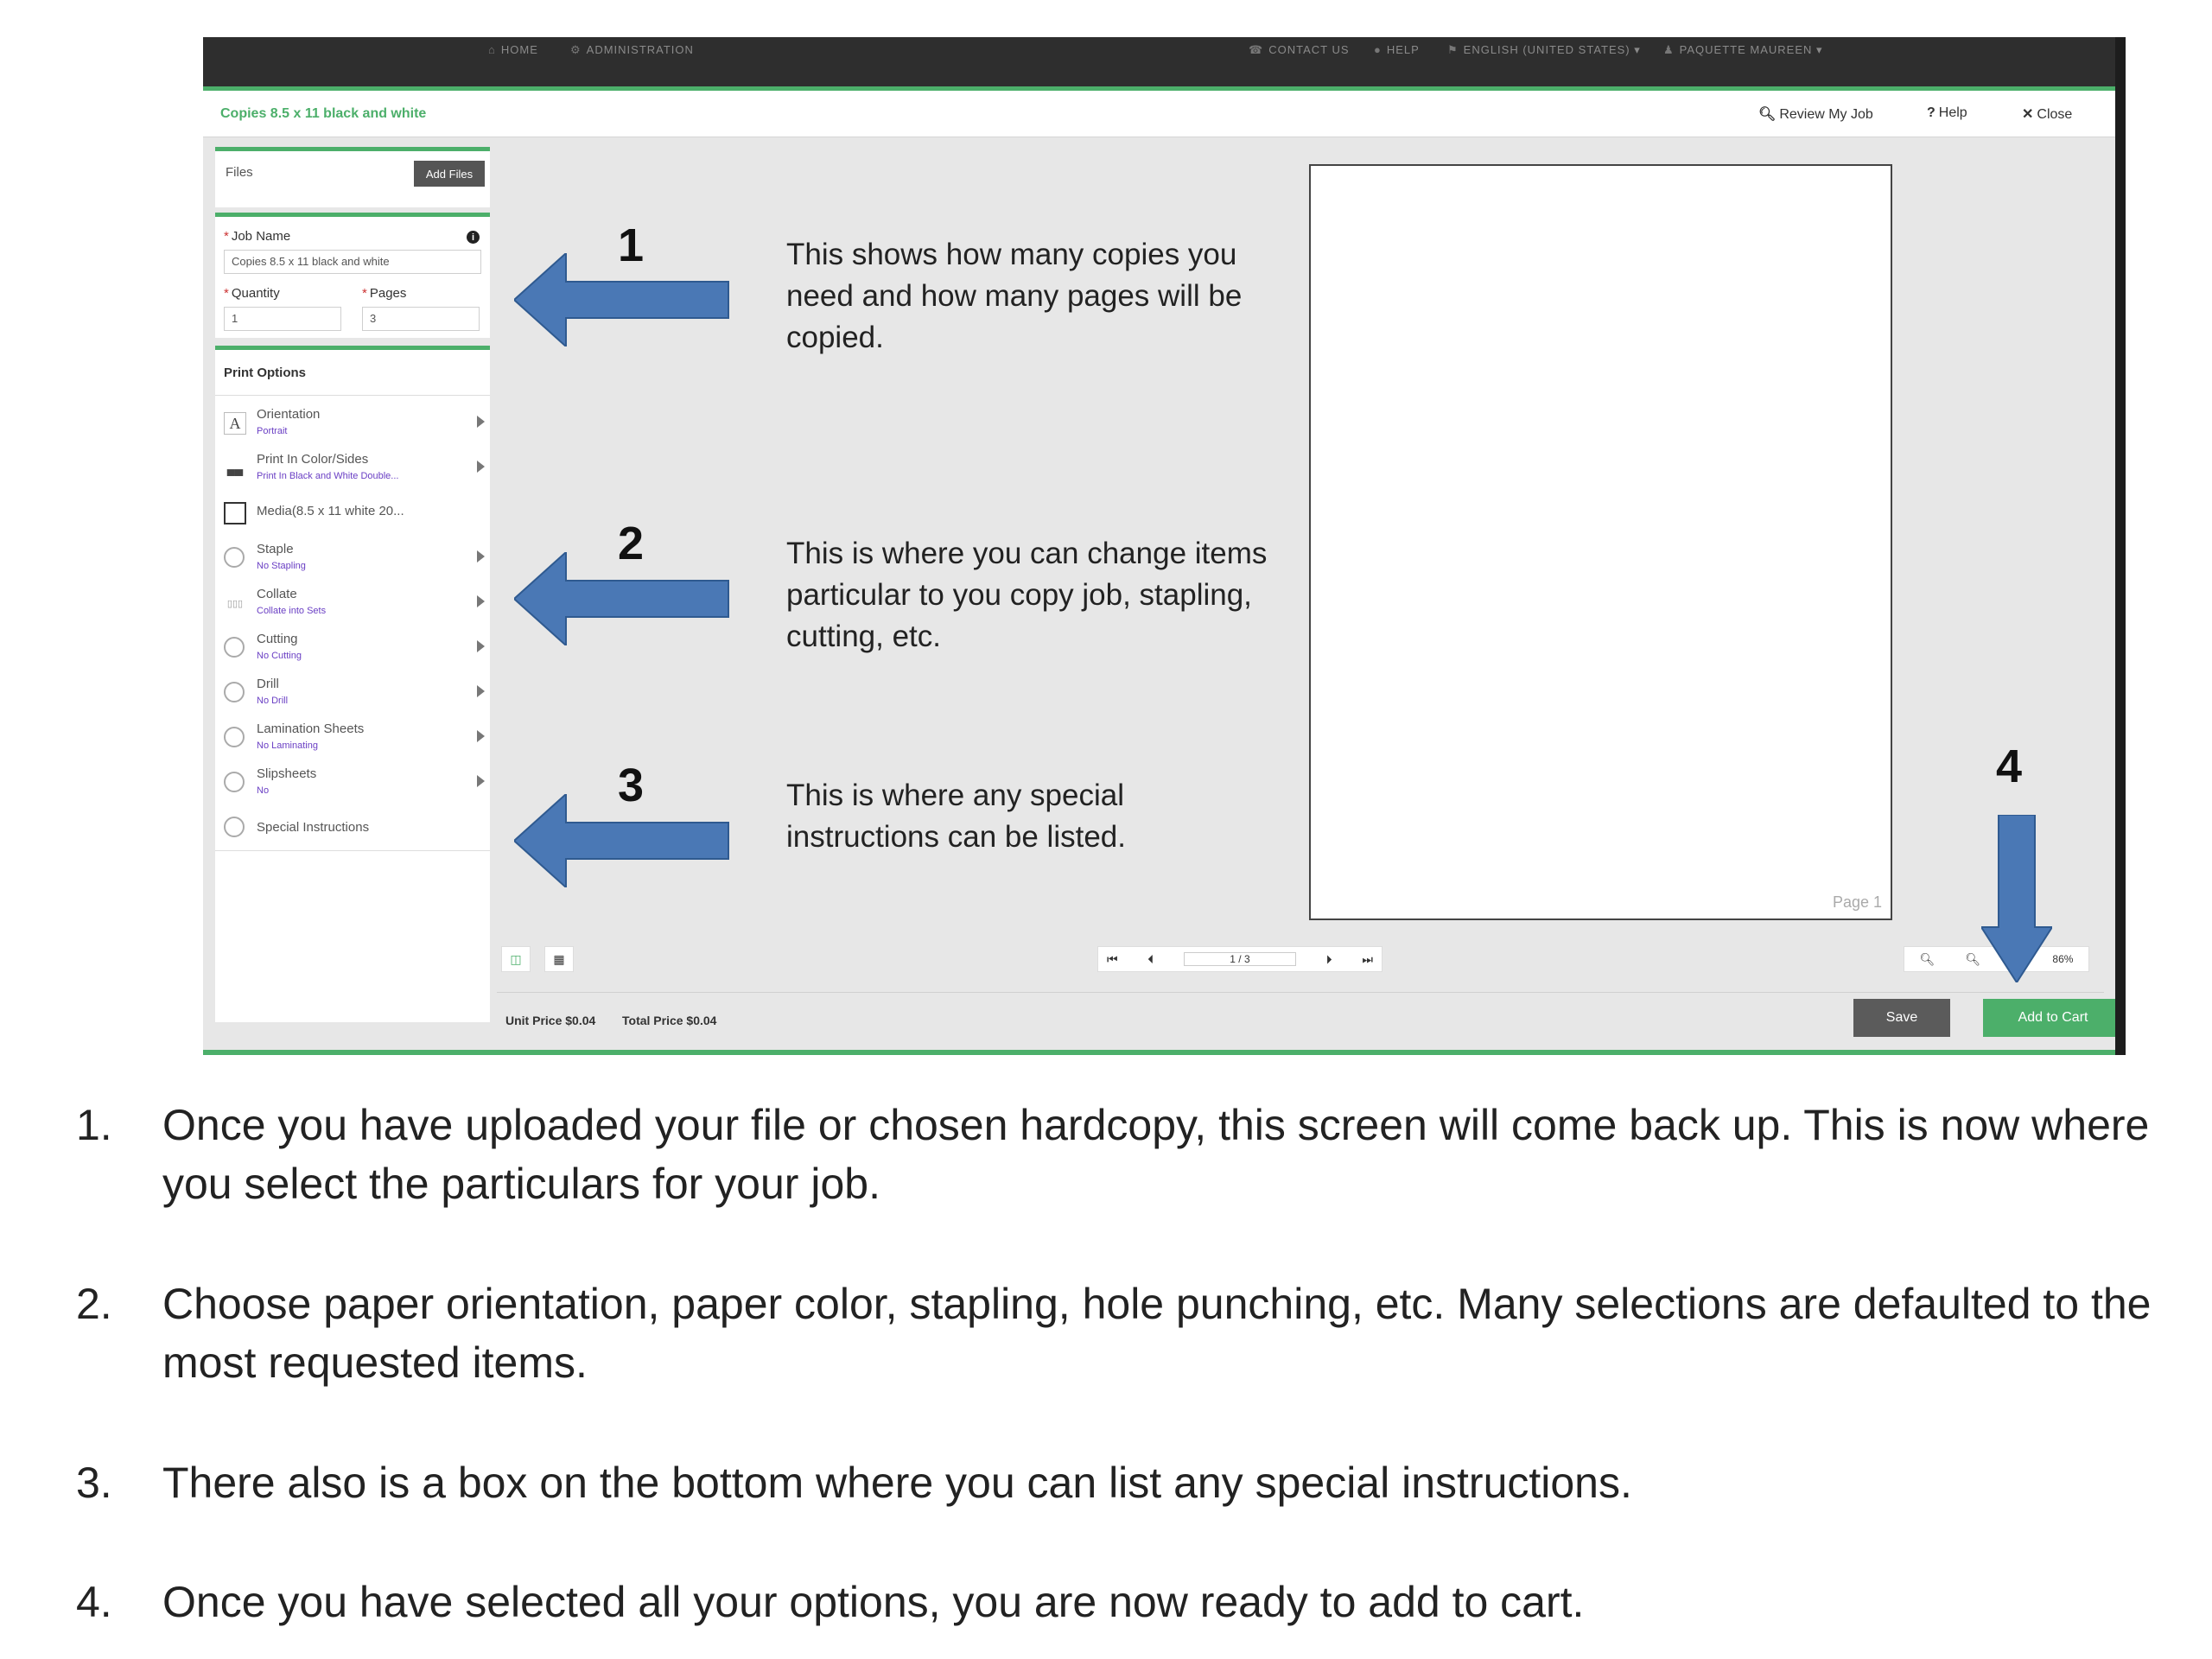 The width and height of the screenshot is (2212, 1659). I want to click on close-link: ✕ Close, so click(2047, 114).